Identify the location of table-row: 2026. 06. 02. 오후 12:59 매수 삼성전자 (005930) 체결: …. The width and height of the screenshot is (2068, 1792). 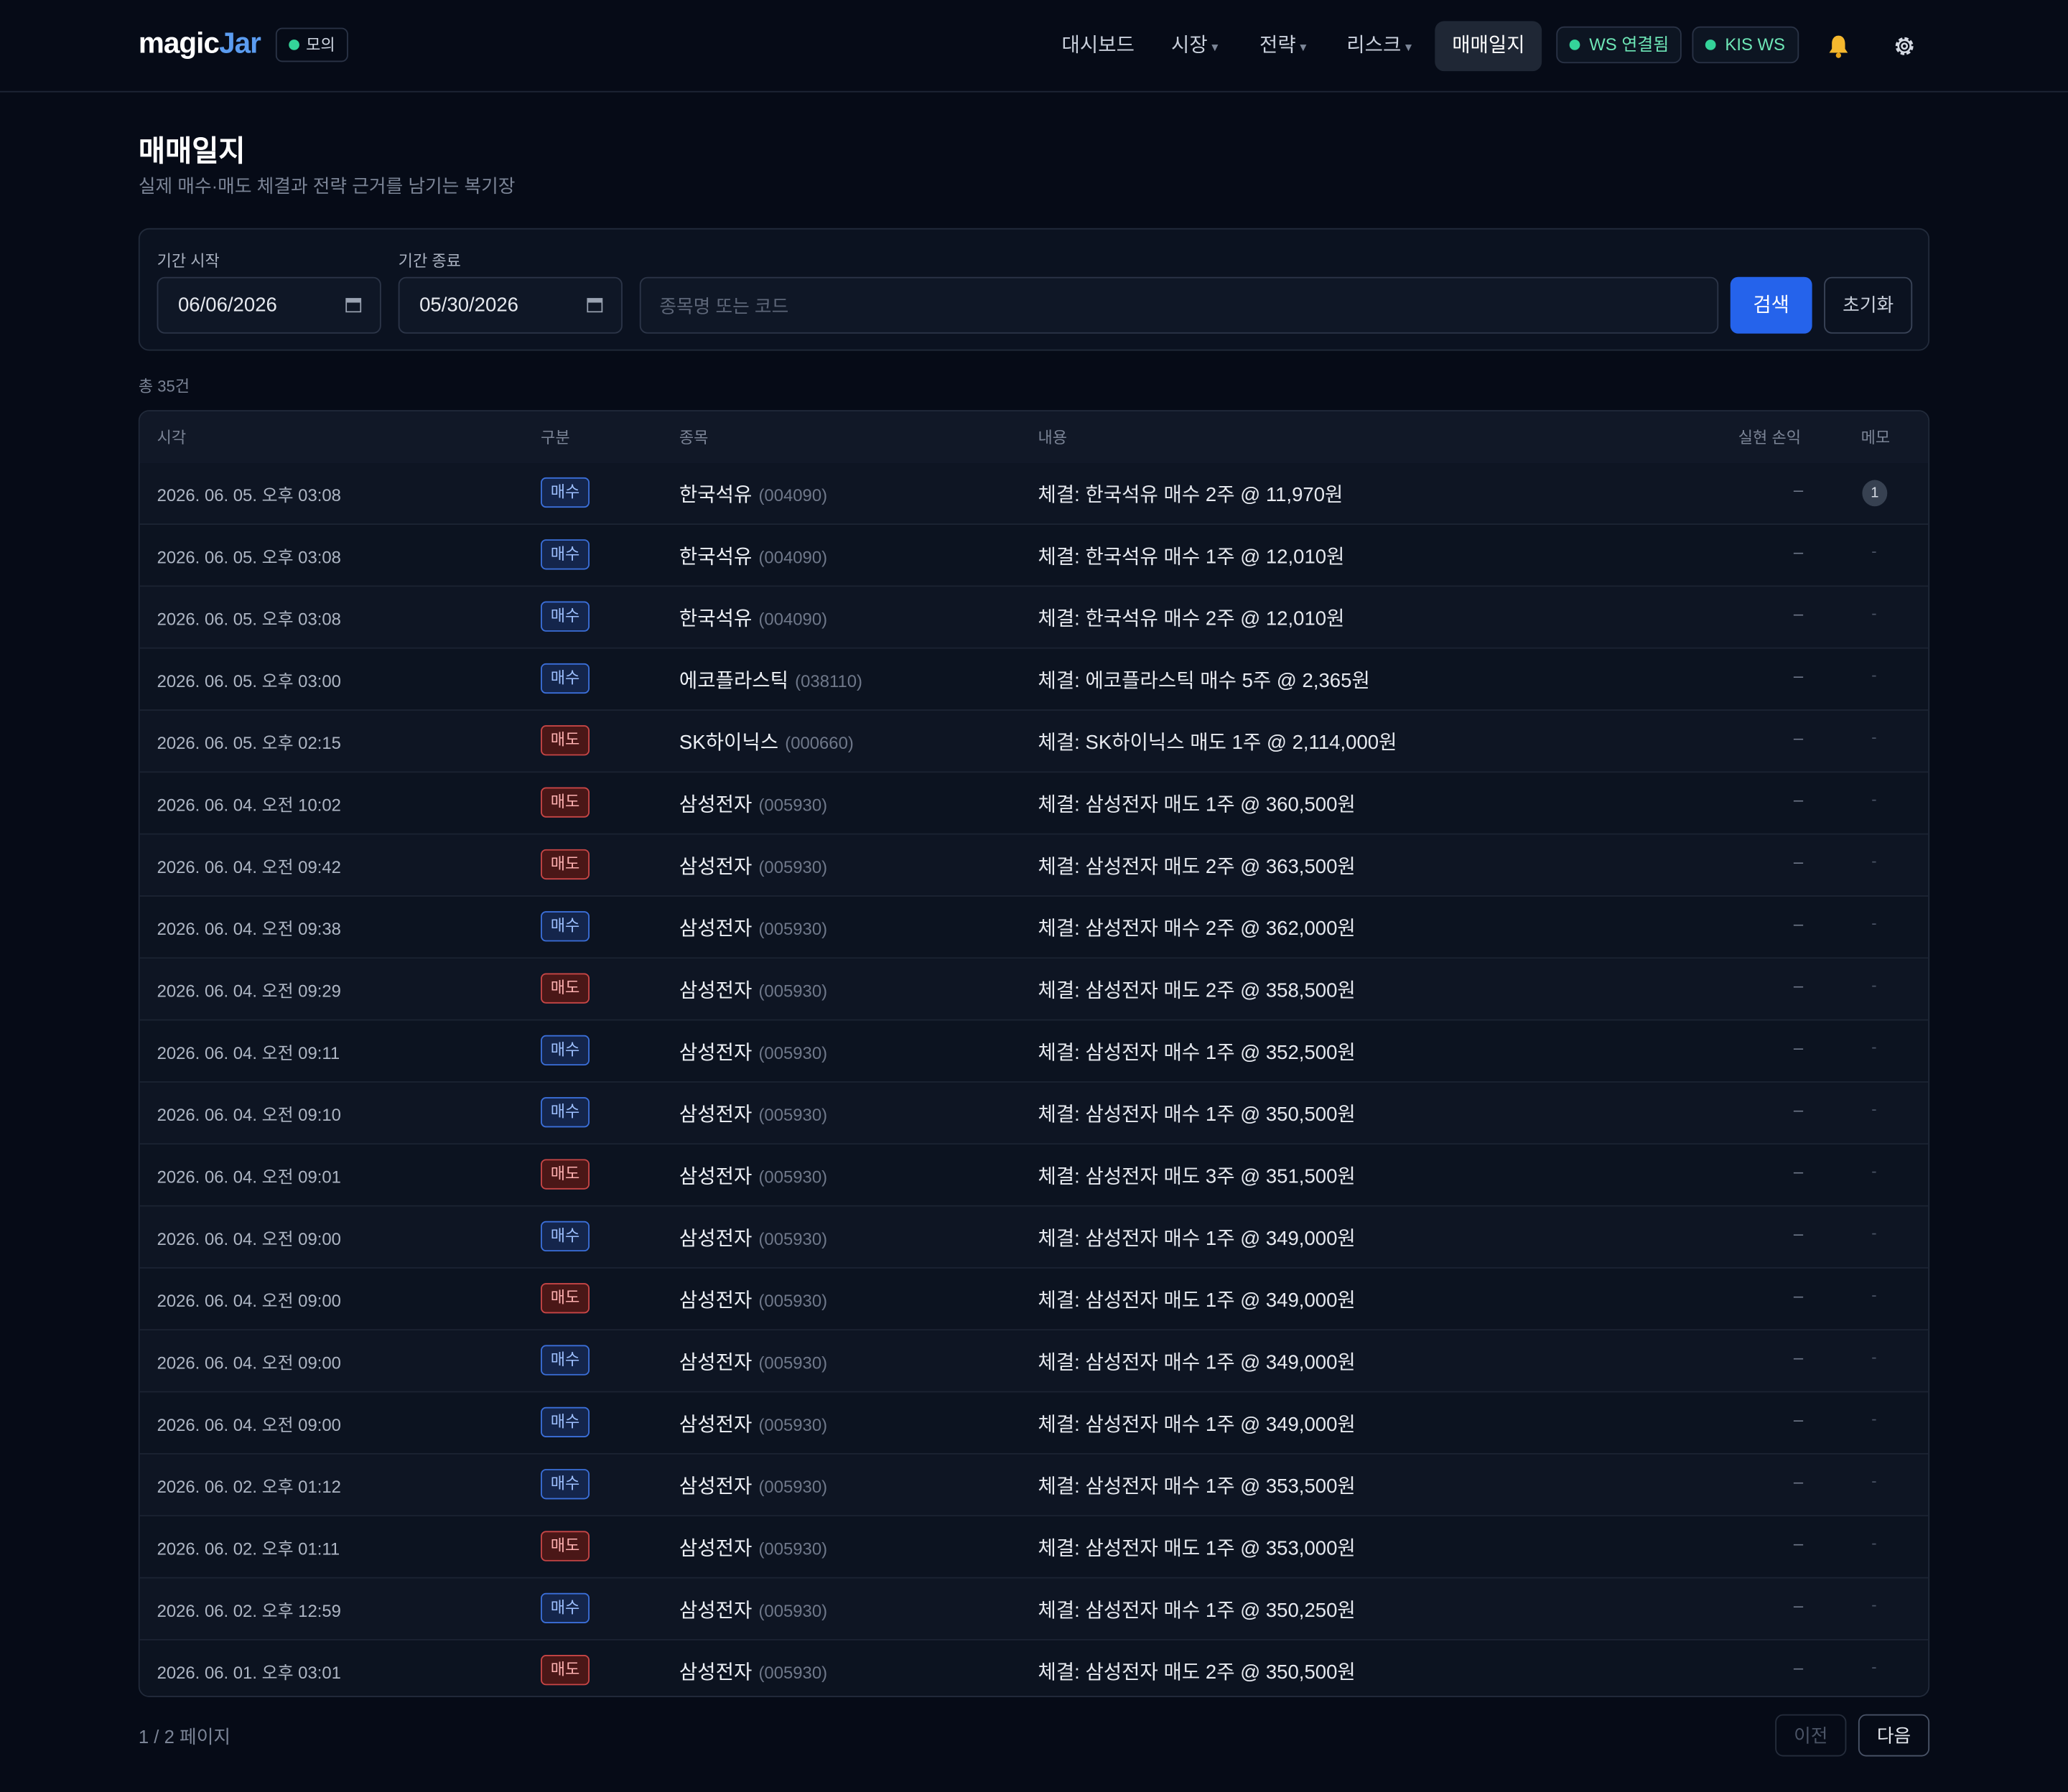
(1034, 1609).